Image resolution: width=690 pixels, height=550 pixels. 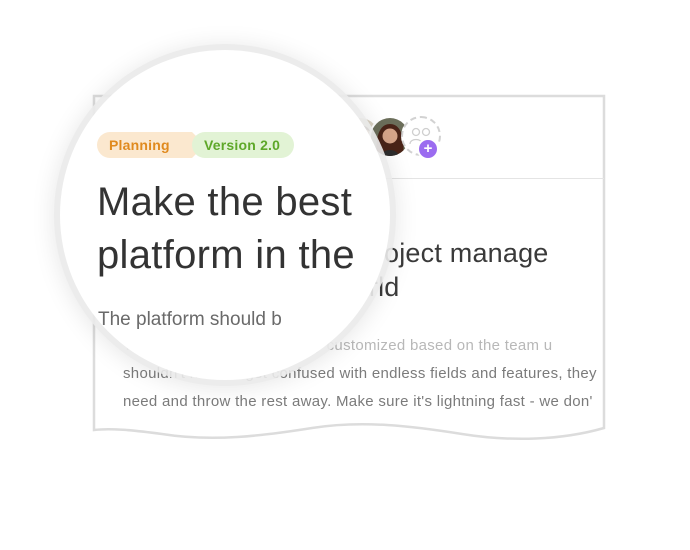 I want to click on task-title-zoomed: Make the best platform in the, so click(x=226, y=229).